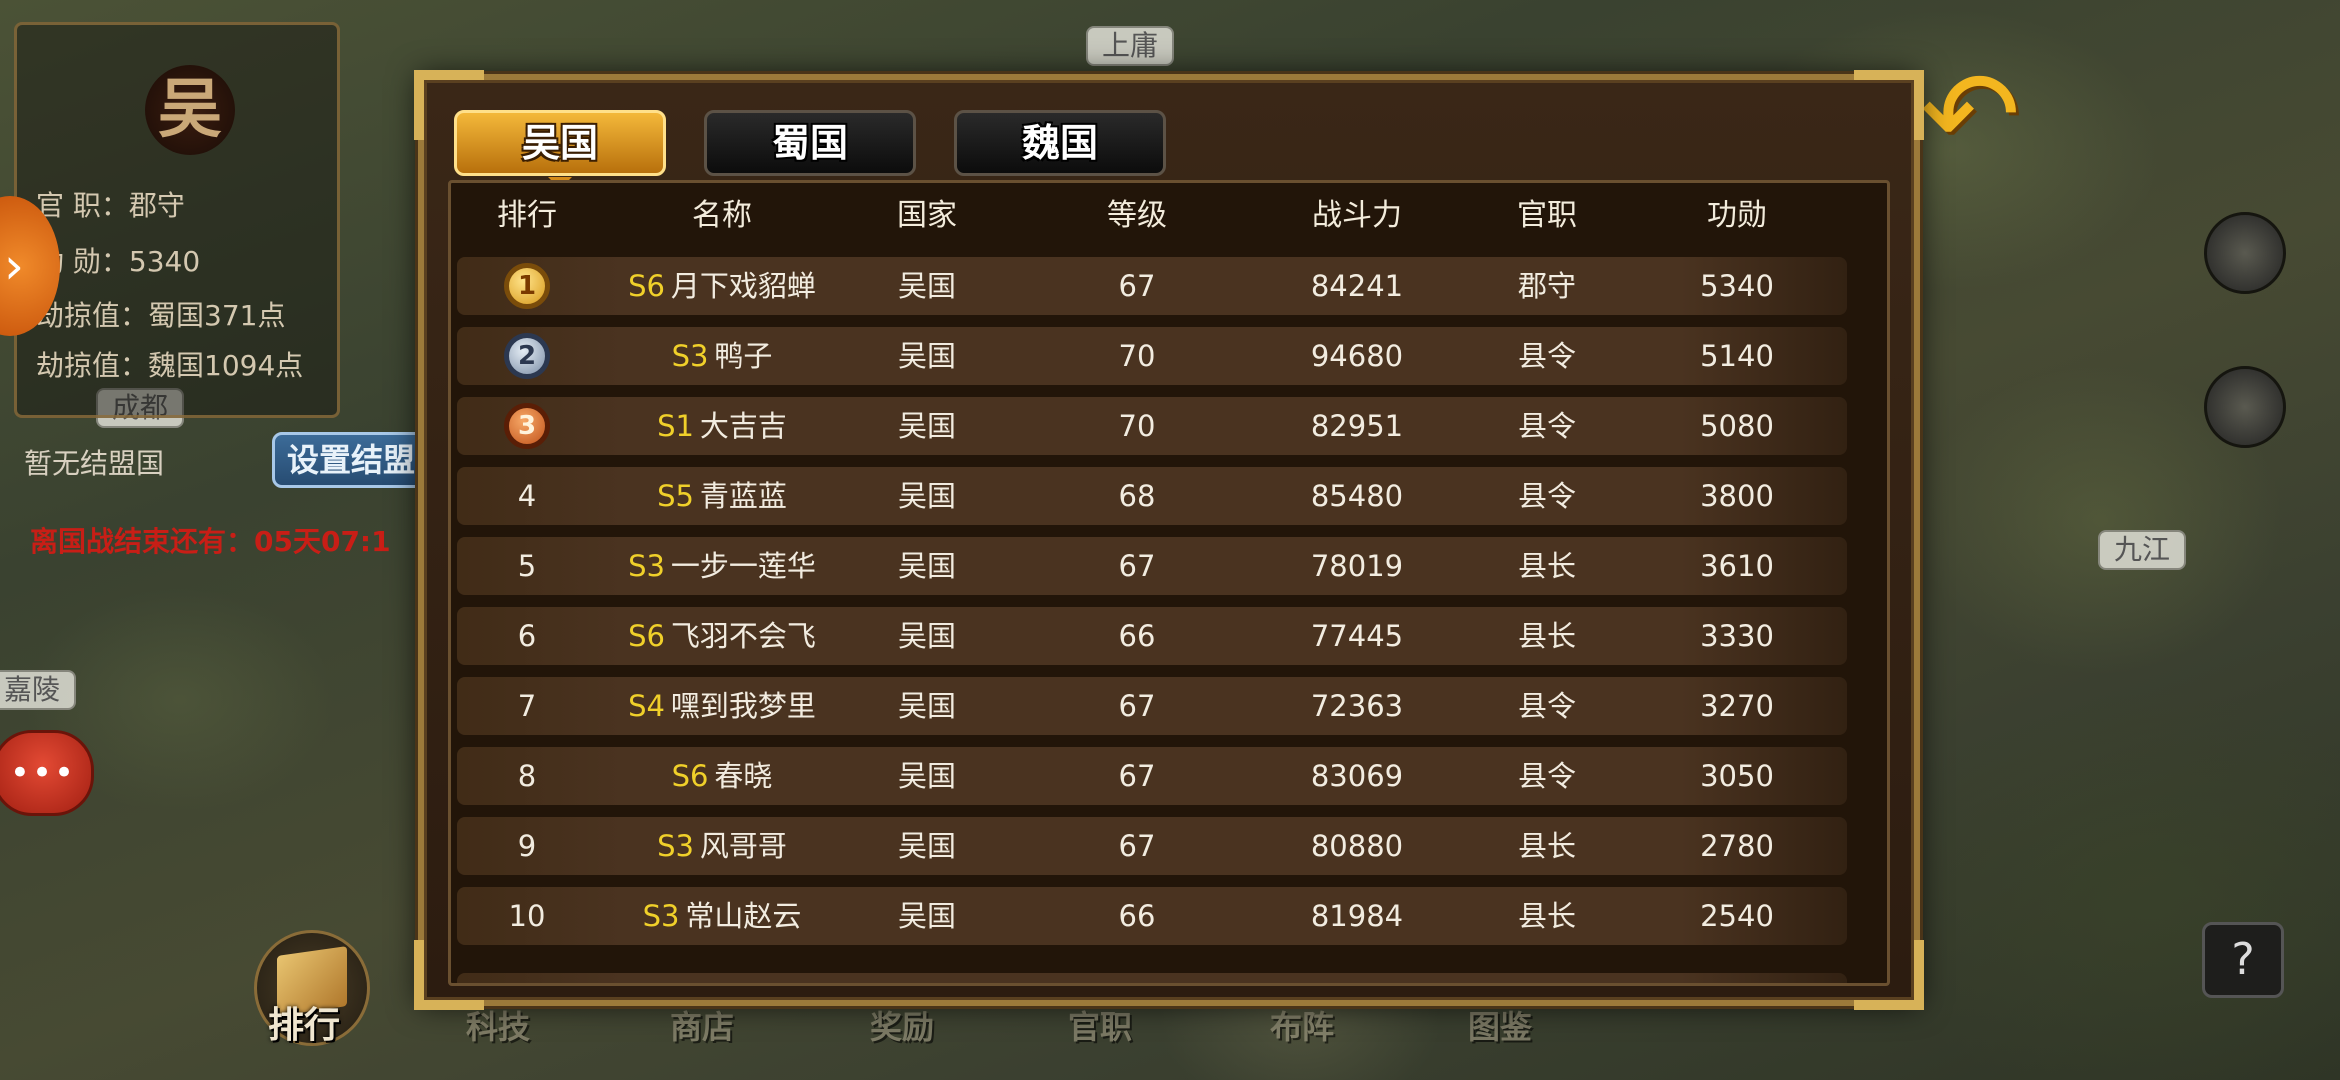 The height and width of the screenshot is (1080, 2340). What do you see at coordinates (1152, 286) in the screenshot?
I see `table-row: 1 S6 月下戏貂蝉 吴国 67 84241 郡守 5340` at bounding box center [1152, 286].